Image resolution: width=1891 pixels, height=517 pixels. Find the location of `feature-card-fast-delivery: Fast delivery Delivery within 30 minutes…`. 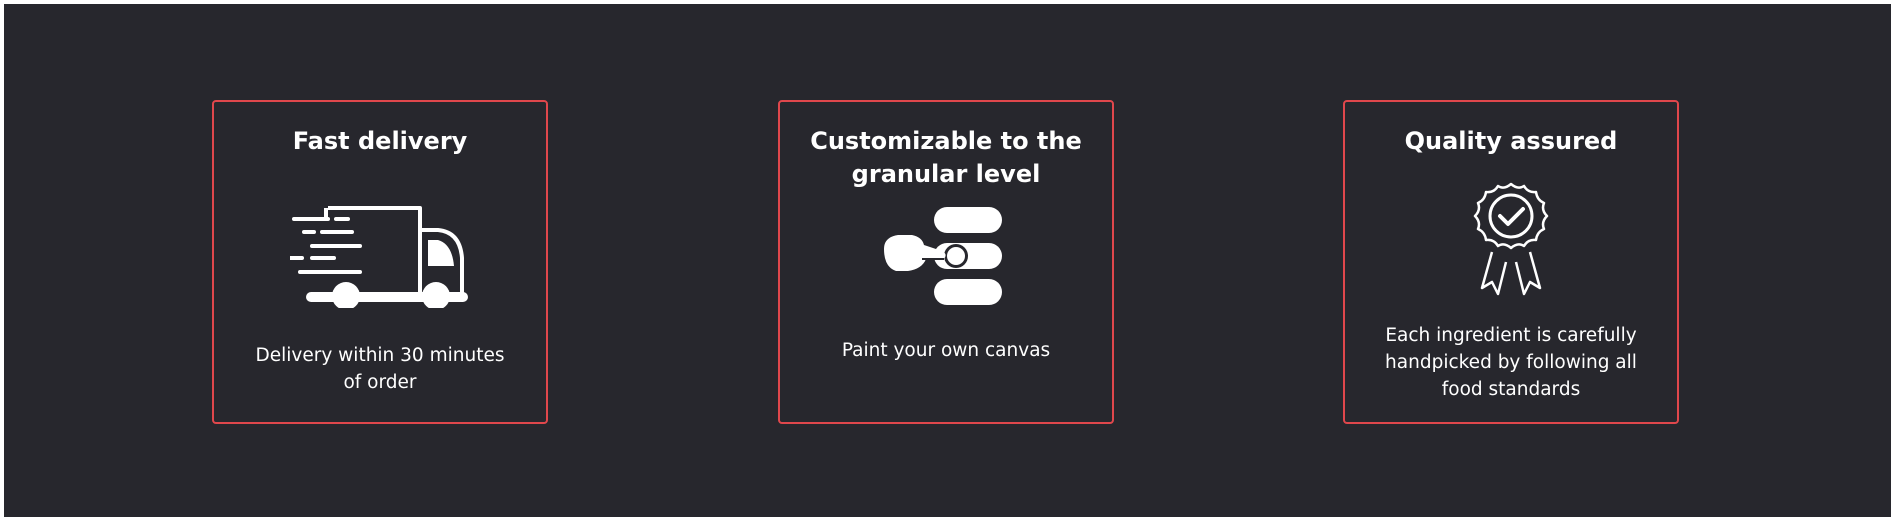

feature-card-fast-delivery: Fast delivery Delivery within 30 minutes… is located at coordinates (380, 262).